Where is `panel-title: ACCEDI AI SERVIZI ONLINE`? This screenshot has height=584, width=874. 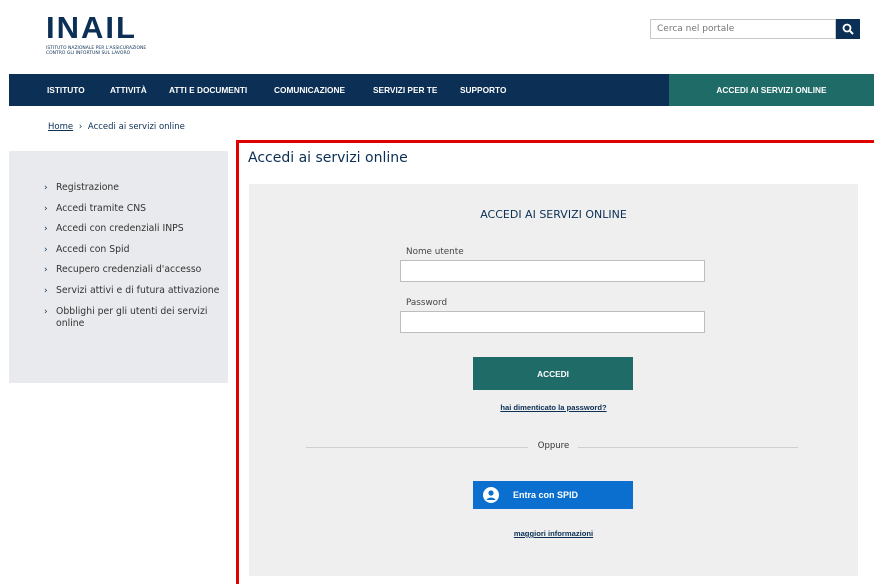 panel-title: ACCEDI AI SERVIZI ONLINE is located at coordinates (553, 214).